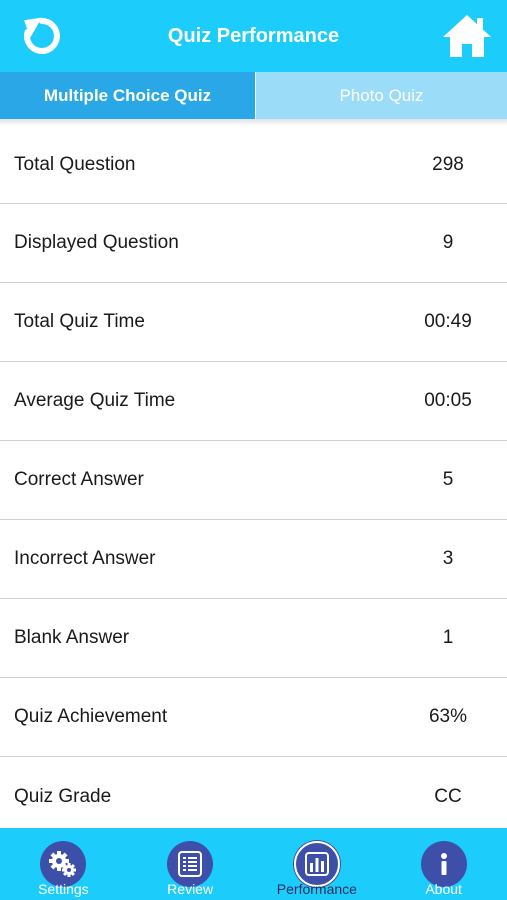  I want to click on refresh-back-icon, so click(41, 35).